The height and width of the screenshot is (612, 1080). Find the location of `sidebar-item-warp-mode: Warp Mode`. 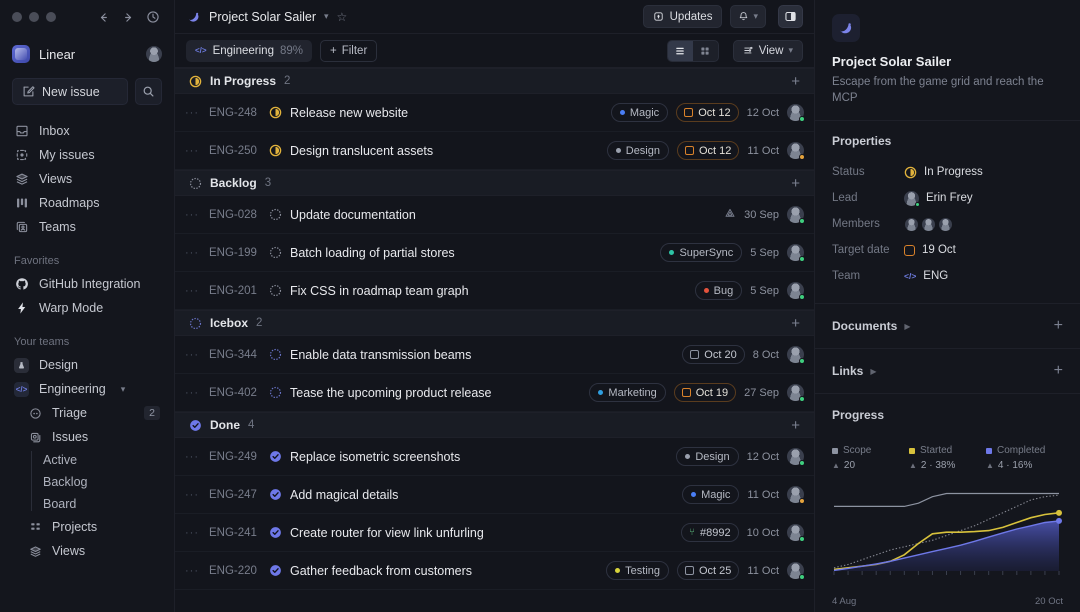

sidebar-item-warp-mode: Warp Mode is located at coordinates (87, 308).